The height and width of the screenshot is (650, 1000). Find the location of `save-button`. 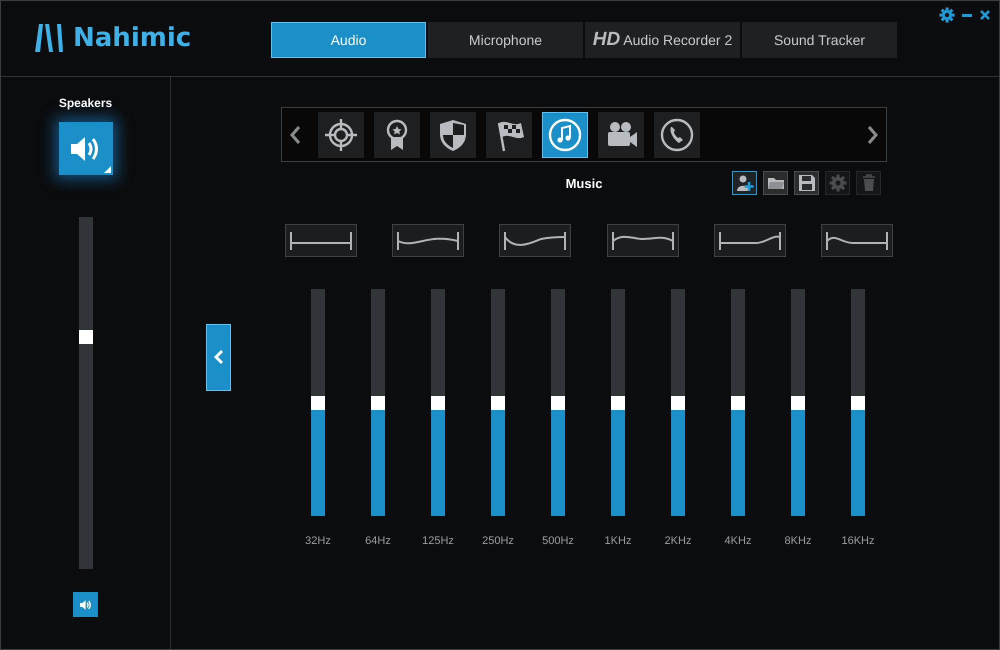

save-button is located at coordinates (806, 183).